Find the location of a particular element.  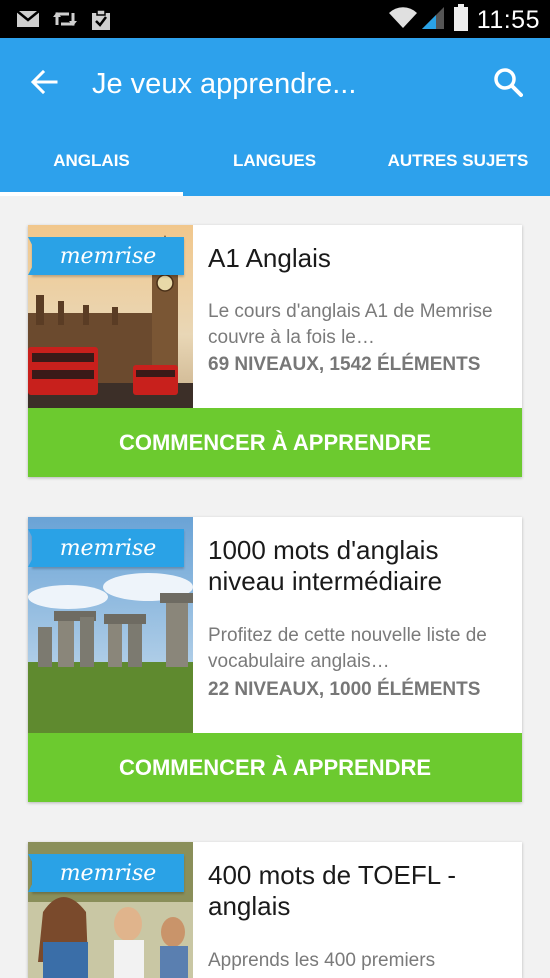

back-button is located at coordinates (44, 82).